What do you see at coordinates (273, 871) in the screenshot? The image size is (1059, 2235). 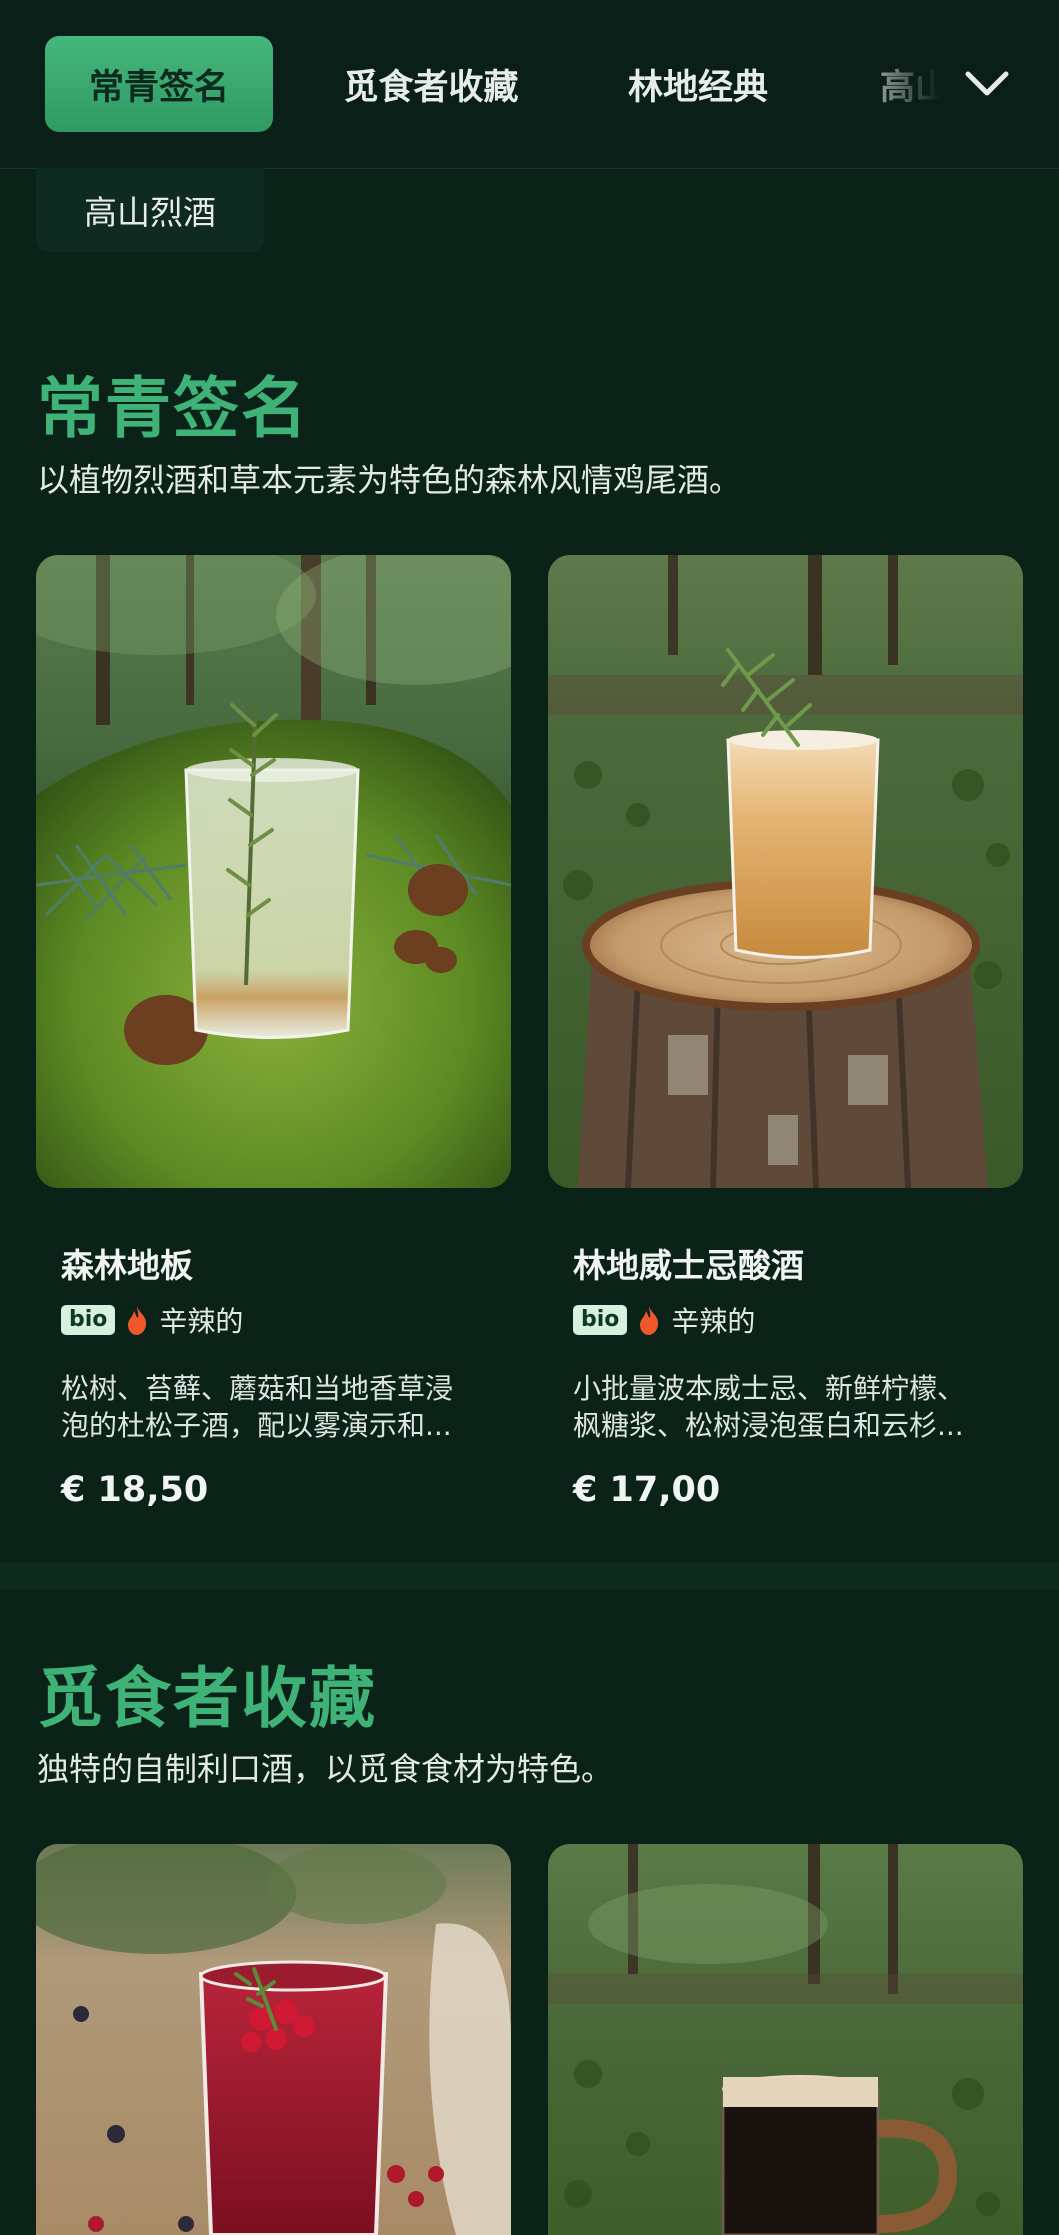 I see `cocktail-on-moss-photo` at bounding box center [273, 871].